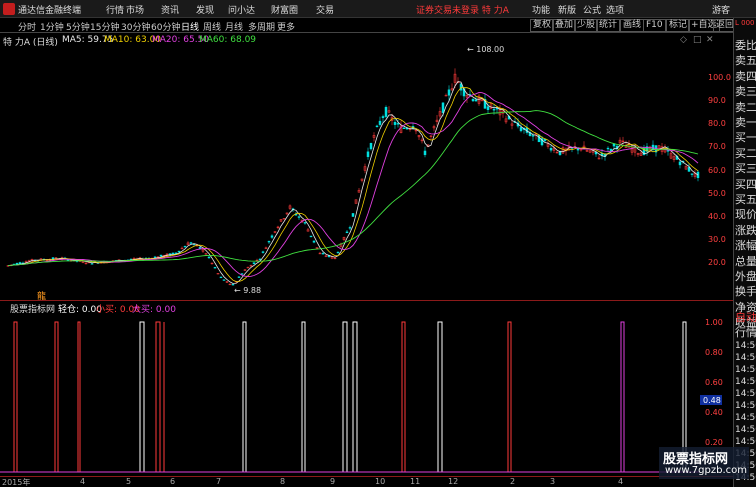  Describe the element at coordinates (50, 11) in the screenshot. I see `app-title: 通达信金融终端` at that location.